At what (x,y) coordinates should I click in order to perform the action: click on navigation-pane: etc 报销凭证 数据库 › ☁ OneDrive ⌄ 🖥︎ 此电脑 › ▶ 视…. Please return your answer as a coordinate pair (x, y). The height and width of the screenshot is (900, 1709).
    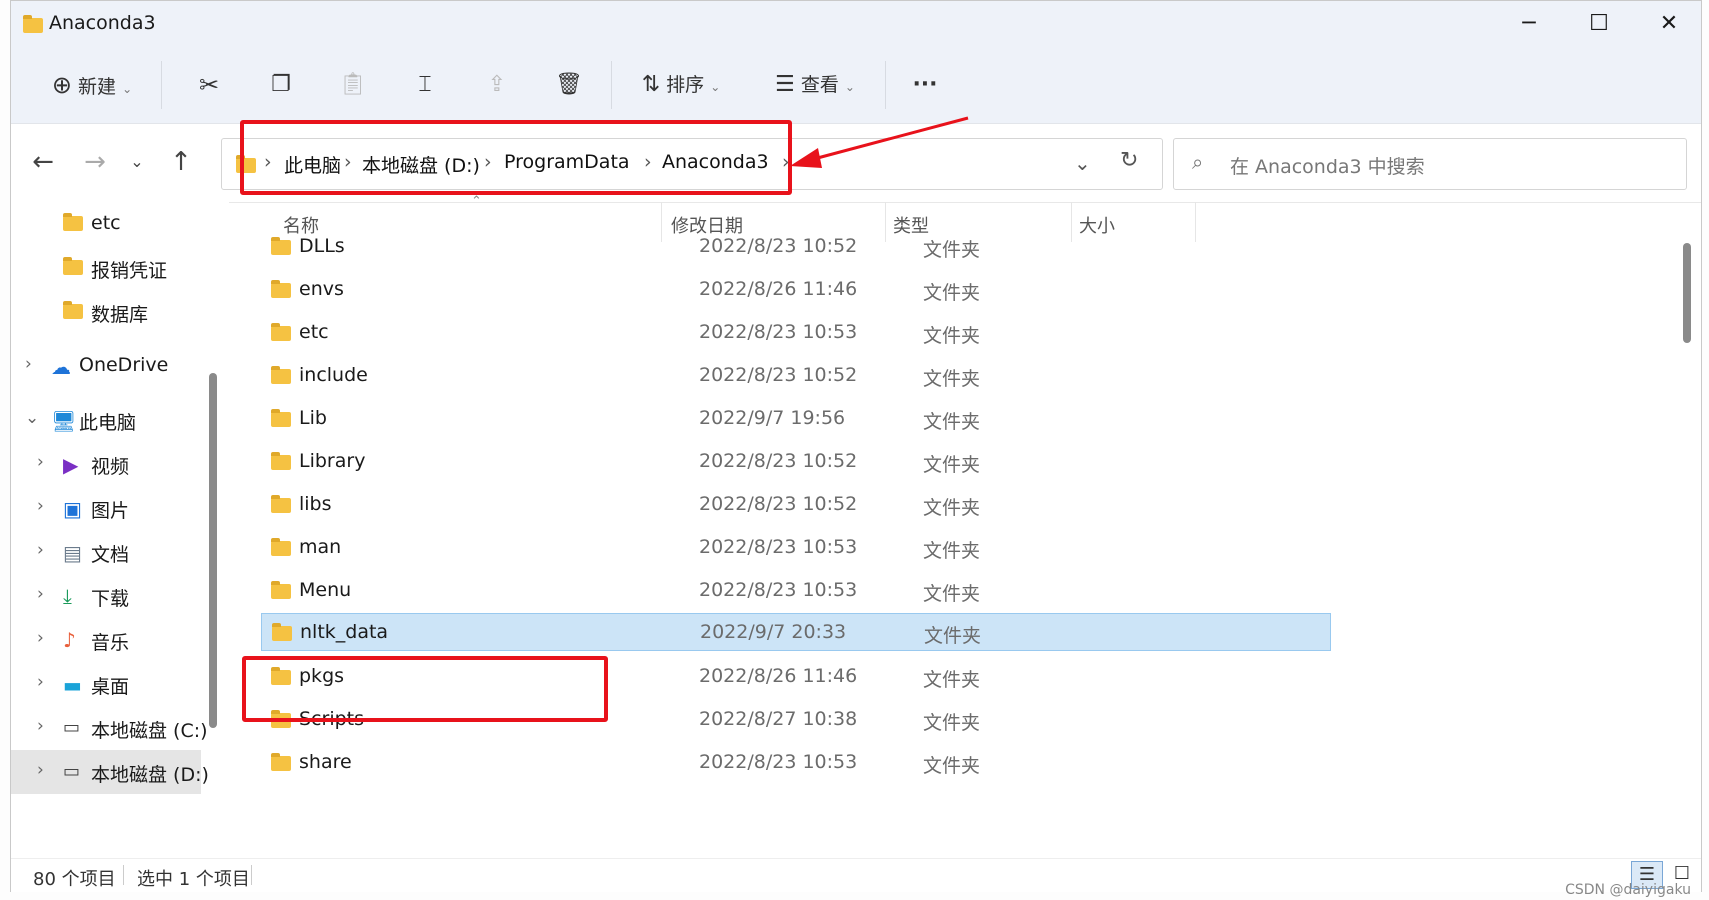
    Looking at the image, I should click on (120, 533).